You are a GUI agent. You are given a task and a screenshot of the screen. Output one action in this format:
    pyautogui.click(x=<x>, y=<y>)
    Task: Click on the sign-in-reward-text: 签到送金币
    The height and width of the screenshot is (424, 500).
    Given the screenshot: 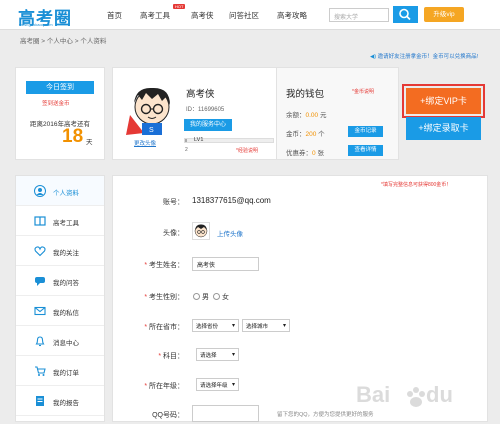 What is the action you would take?
    pyautogui.click(x=56, y=104)
    